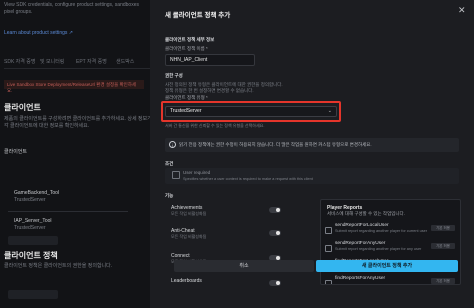  Describe the element at coordinates (210, 60) in the screenshot. I see `policy-name-input: NHN_IAP_Client` at that location.